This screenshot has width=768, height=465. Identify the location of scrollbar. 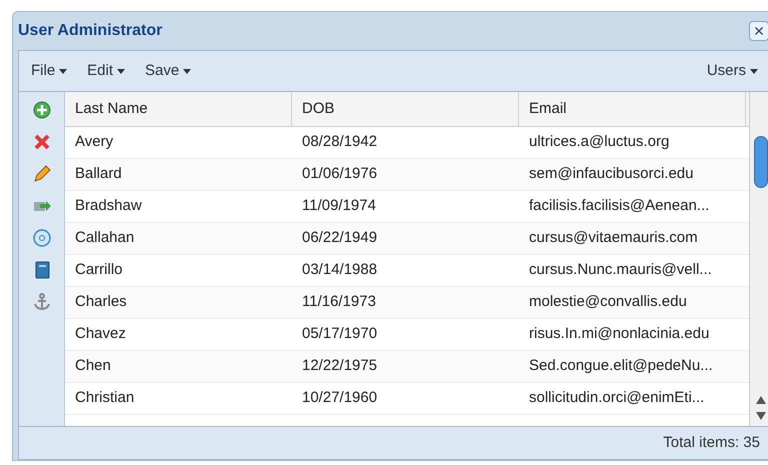
(758, 259).